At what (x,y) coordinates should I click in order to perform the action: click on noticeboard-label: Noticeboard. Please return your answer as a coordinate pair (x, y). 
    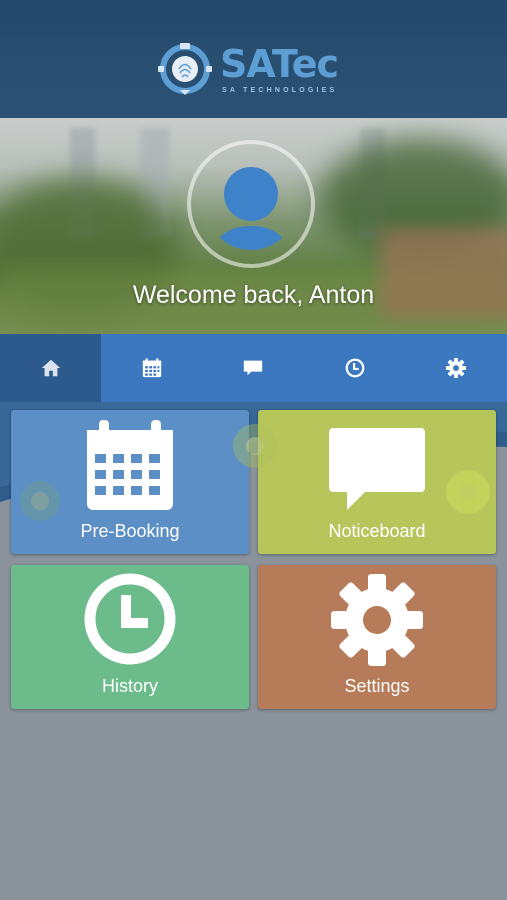
    Looking at the image, I should click on (377, 531).